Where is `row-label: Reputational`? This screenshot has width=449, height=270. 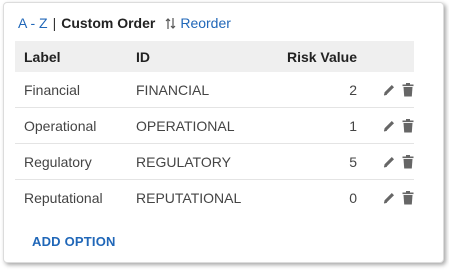 row-label: Reputational is located at coordinates (63, 197).